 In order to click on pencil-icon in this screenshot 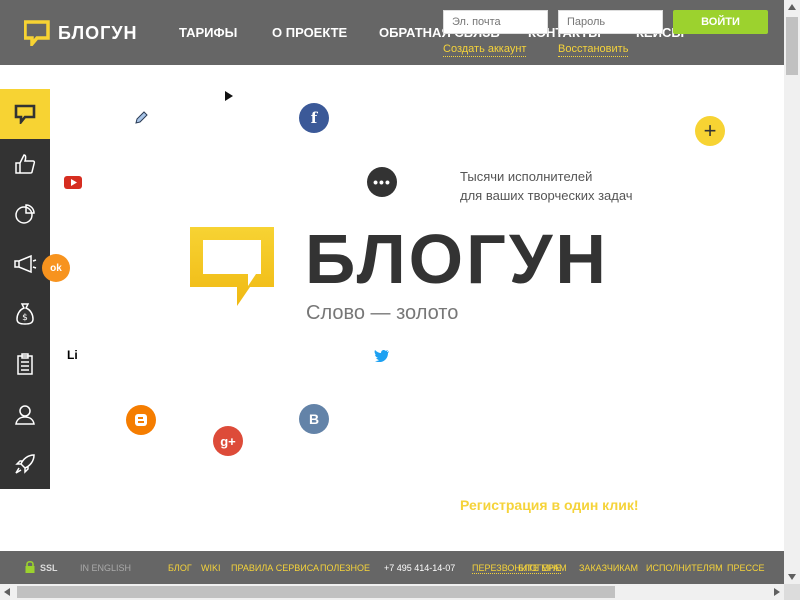, I will do `click(141, 117)`.